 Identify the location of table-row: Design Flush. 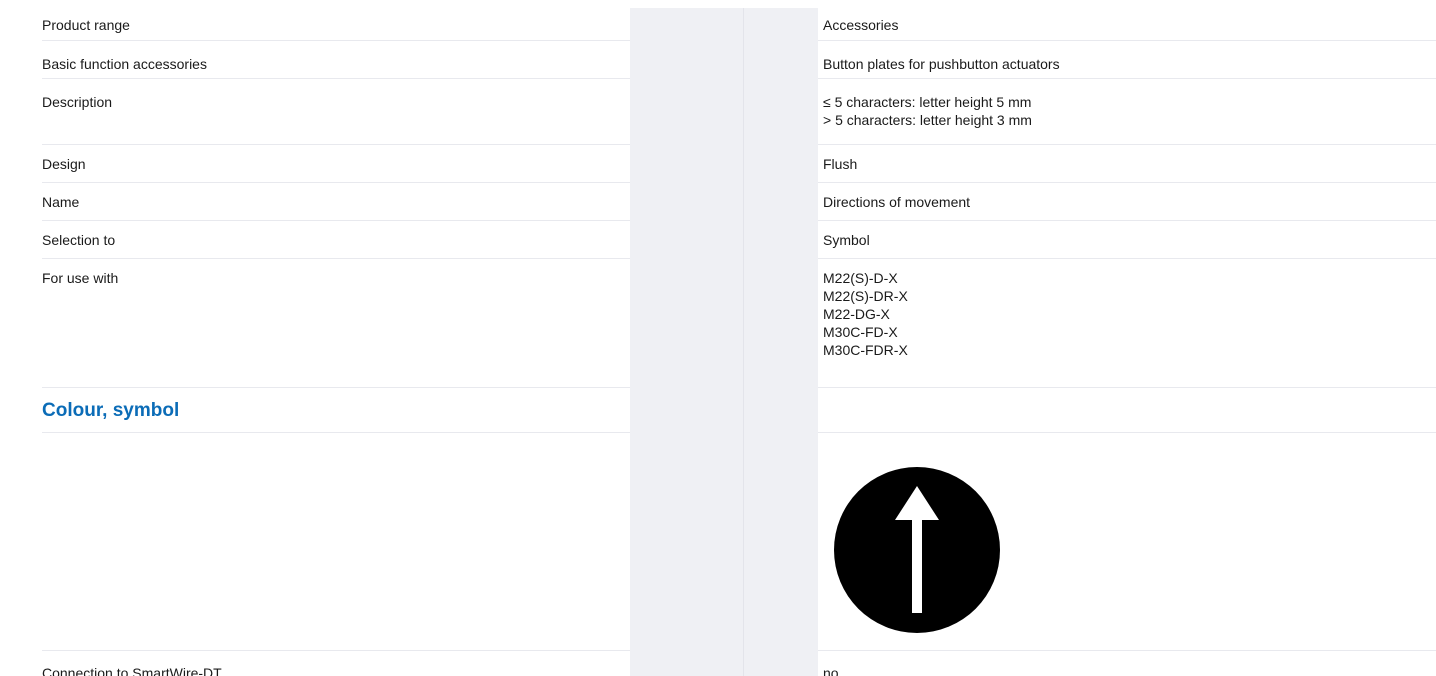
(718, 164).